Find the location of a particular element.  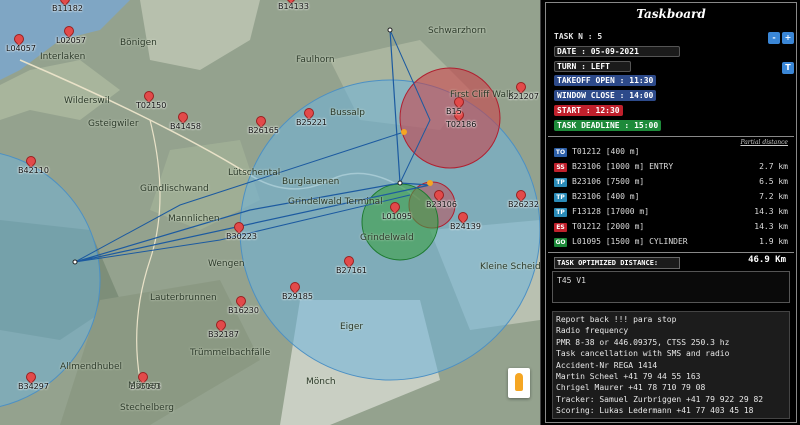

waypoint-label: B34297 is located at coordinates (33, 386).